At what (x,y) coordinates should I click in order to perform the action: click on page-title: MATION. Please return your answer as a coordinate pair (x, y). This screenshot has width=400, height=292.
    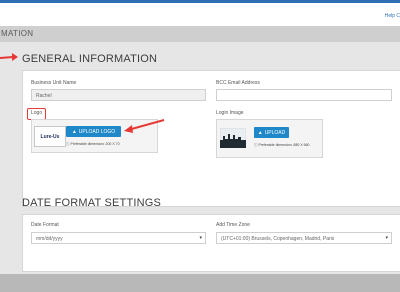
    Looking at the image, I should click on (17, 33).